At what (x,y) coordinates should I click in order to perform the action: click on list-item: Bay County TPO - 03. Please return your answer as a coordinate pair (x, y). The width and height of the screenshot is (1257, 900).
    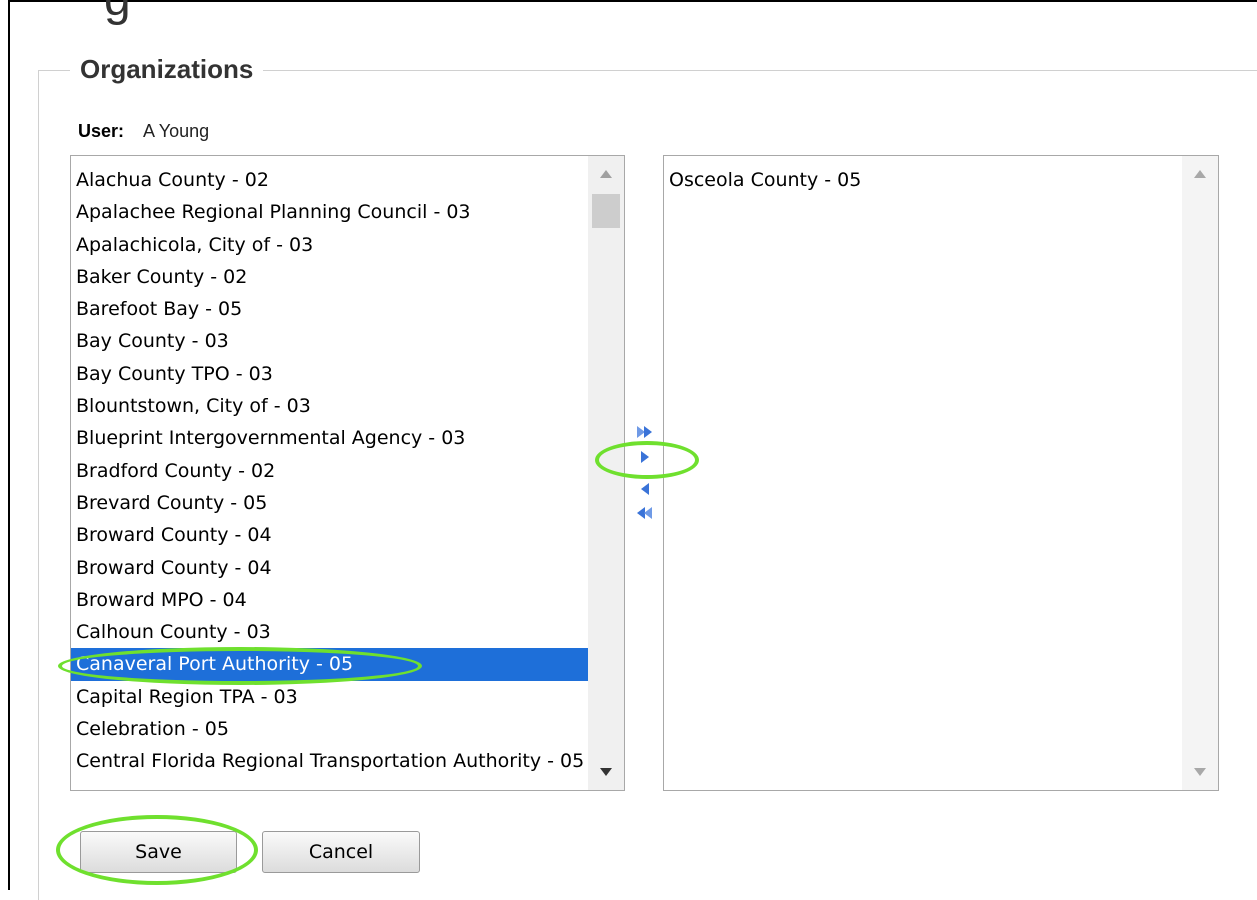
    Looking at the image, I should click on (329, 374).